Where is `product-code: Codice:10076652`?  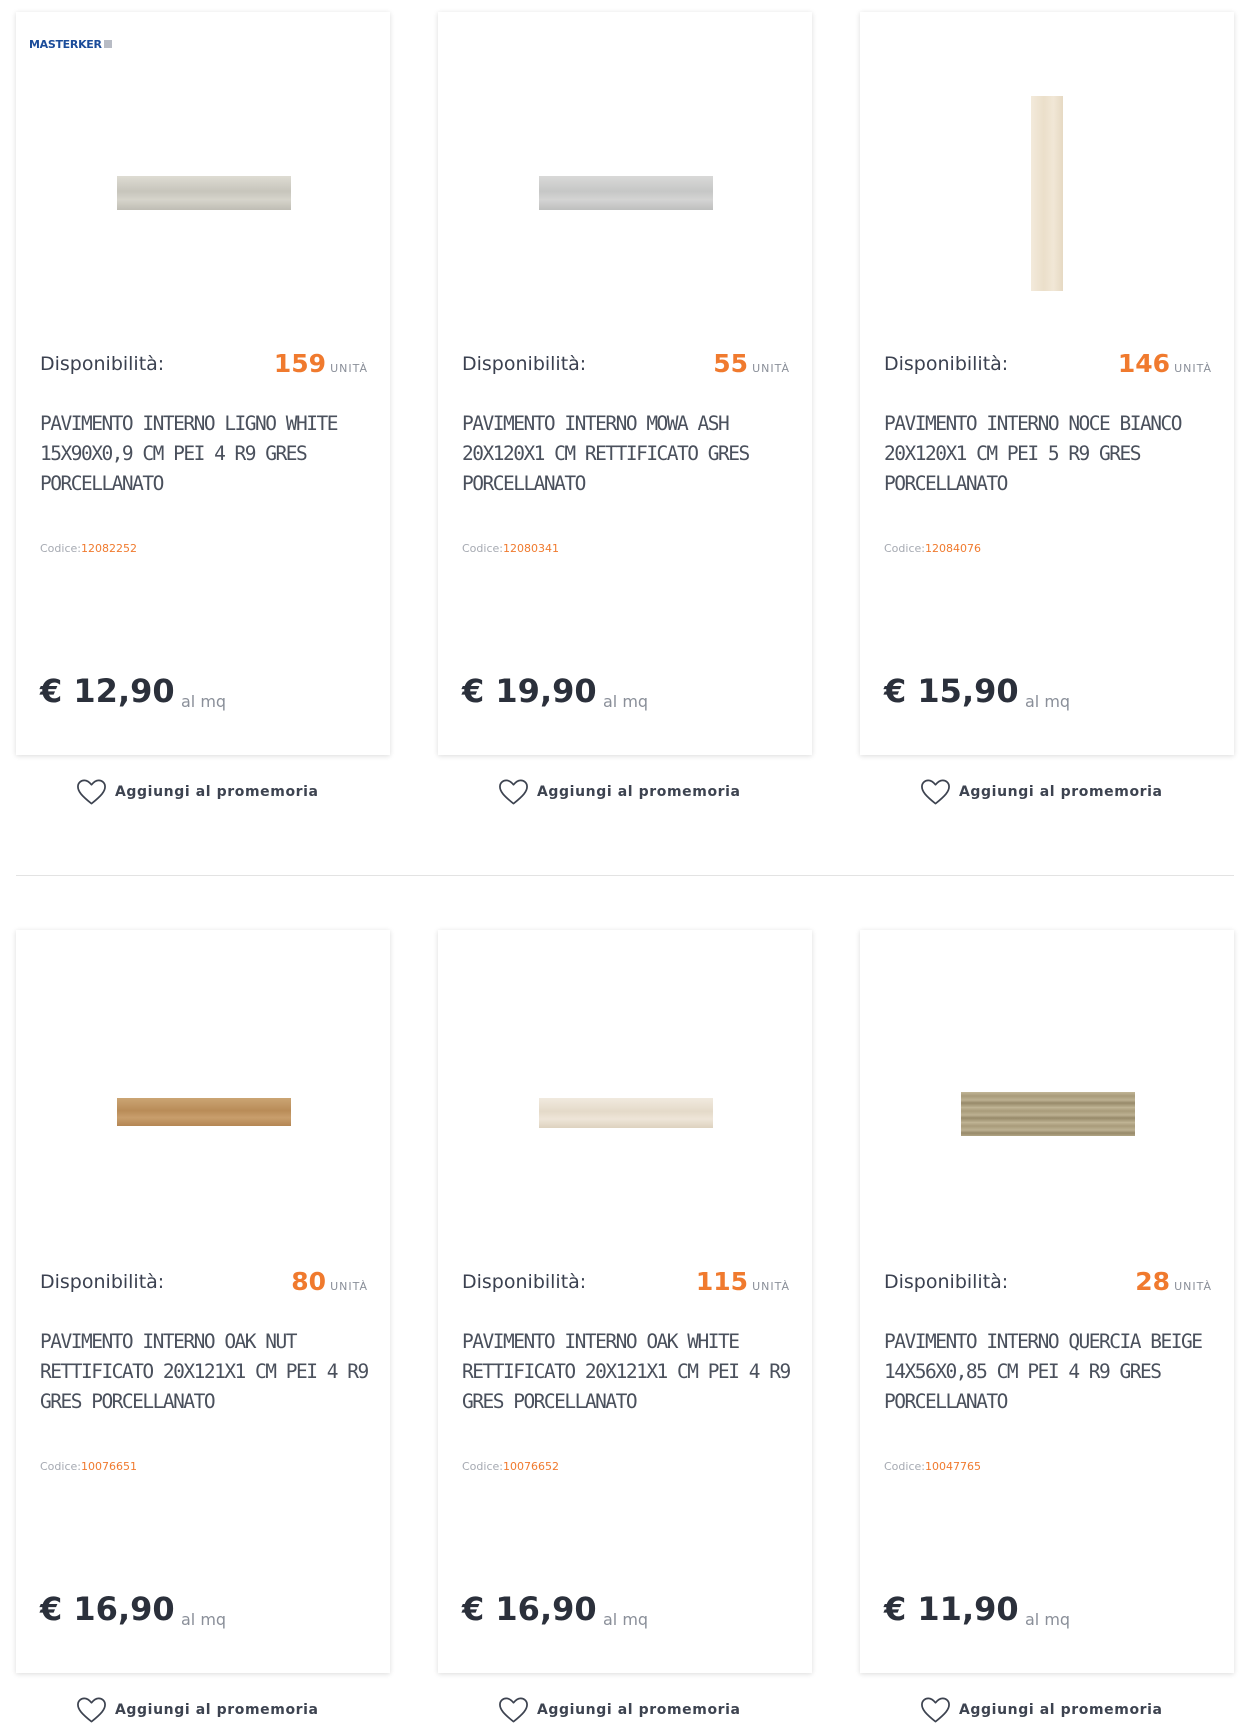 product-code: Codice:10076652 is located at coordinates (510, 1466).